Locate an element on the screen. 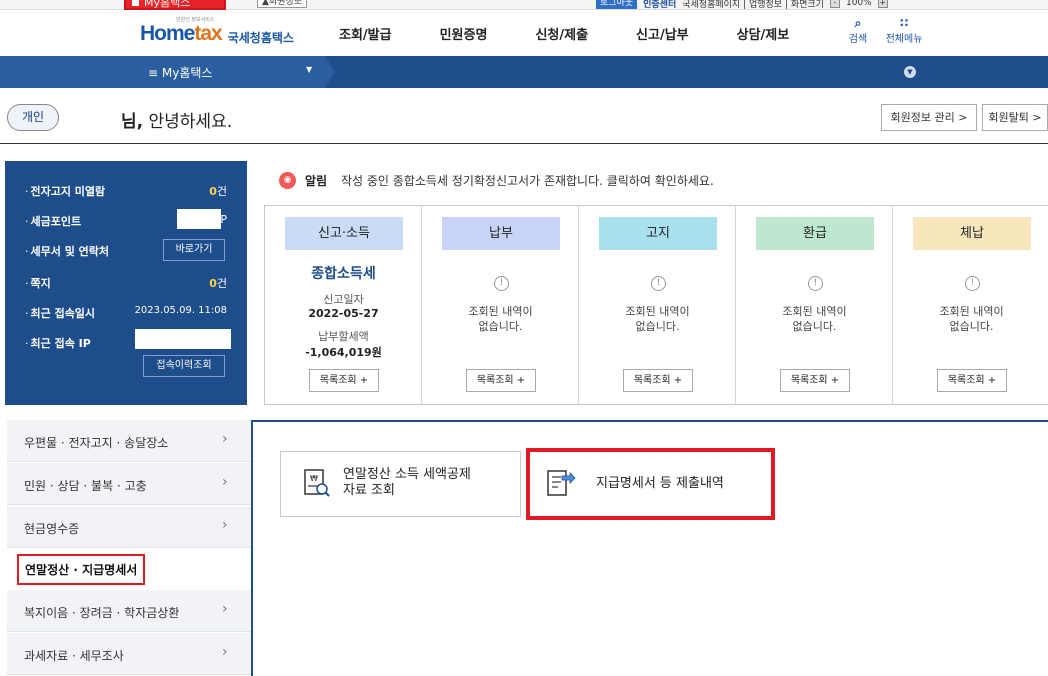  sidemenu-item-welfare: 복지이음 · 장려금 · 학자금상환 › is located at coordinates (129, 611).